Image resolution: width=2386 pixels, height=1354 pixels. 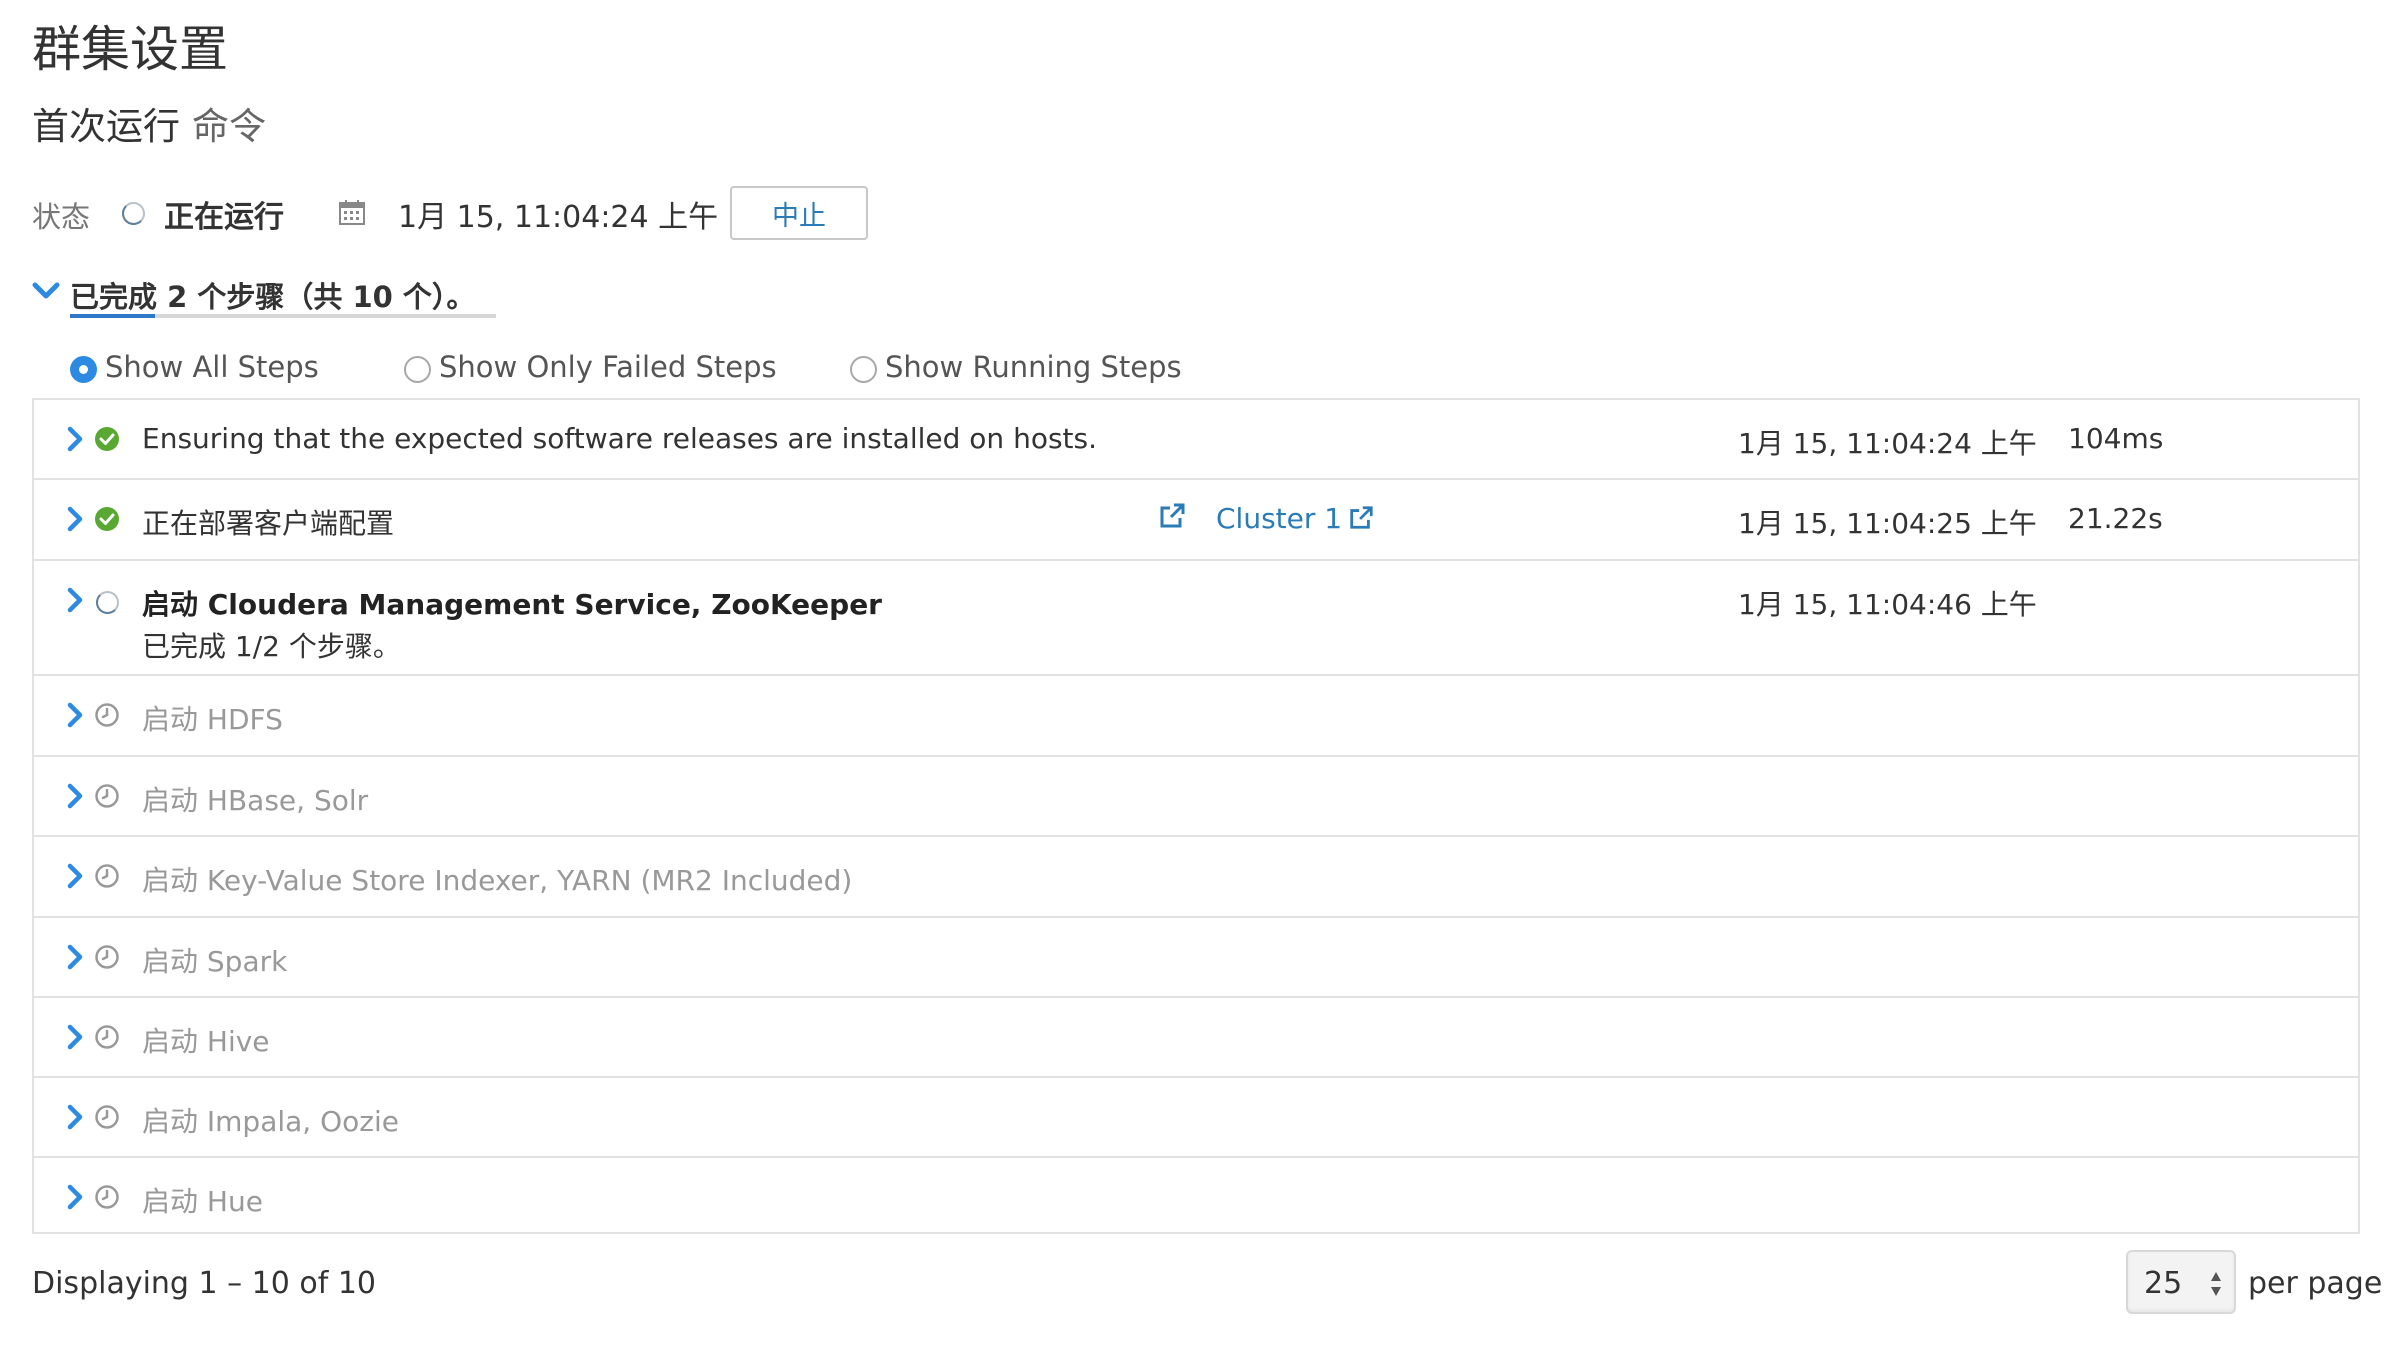 I want to click on command-suffix: 命令, so click(x=229, y=126).